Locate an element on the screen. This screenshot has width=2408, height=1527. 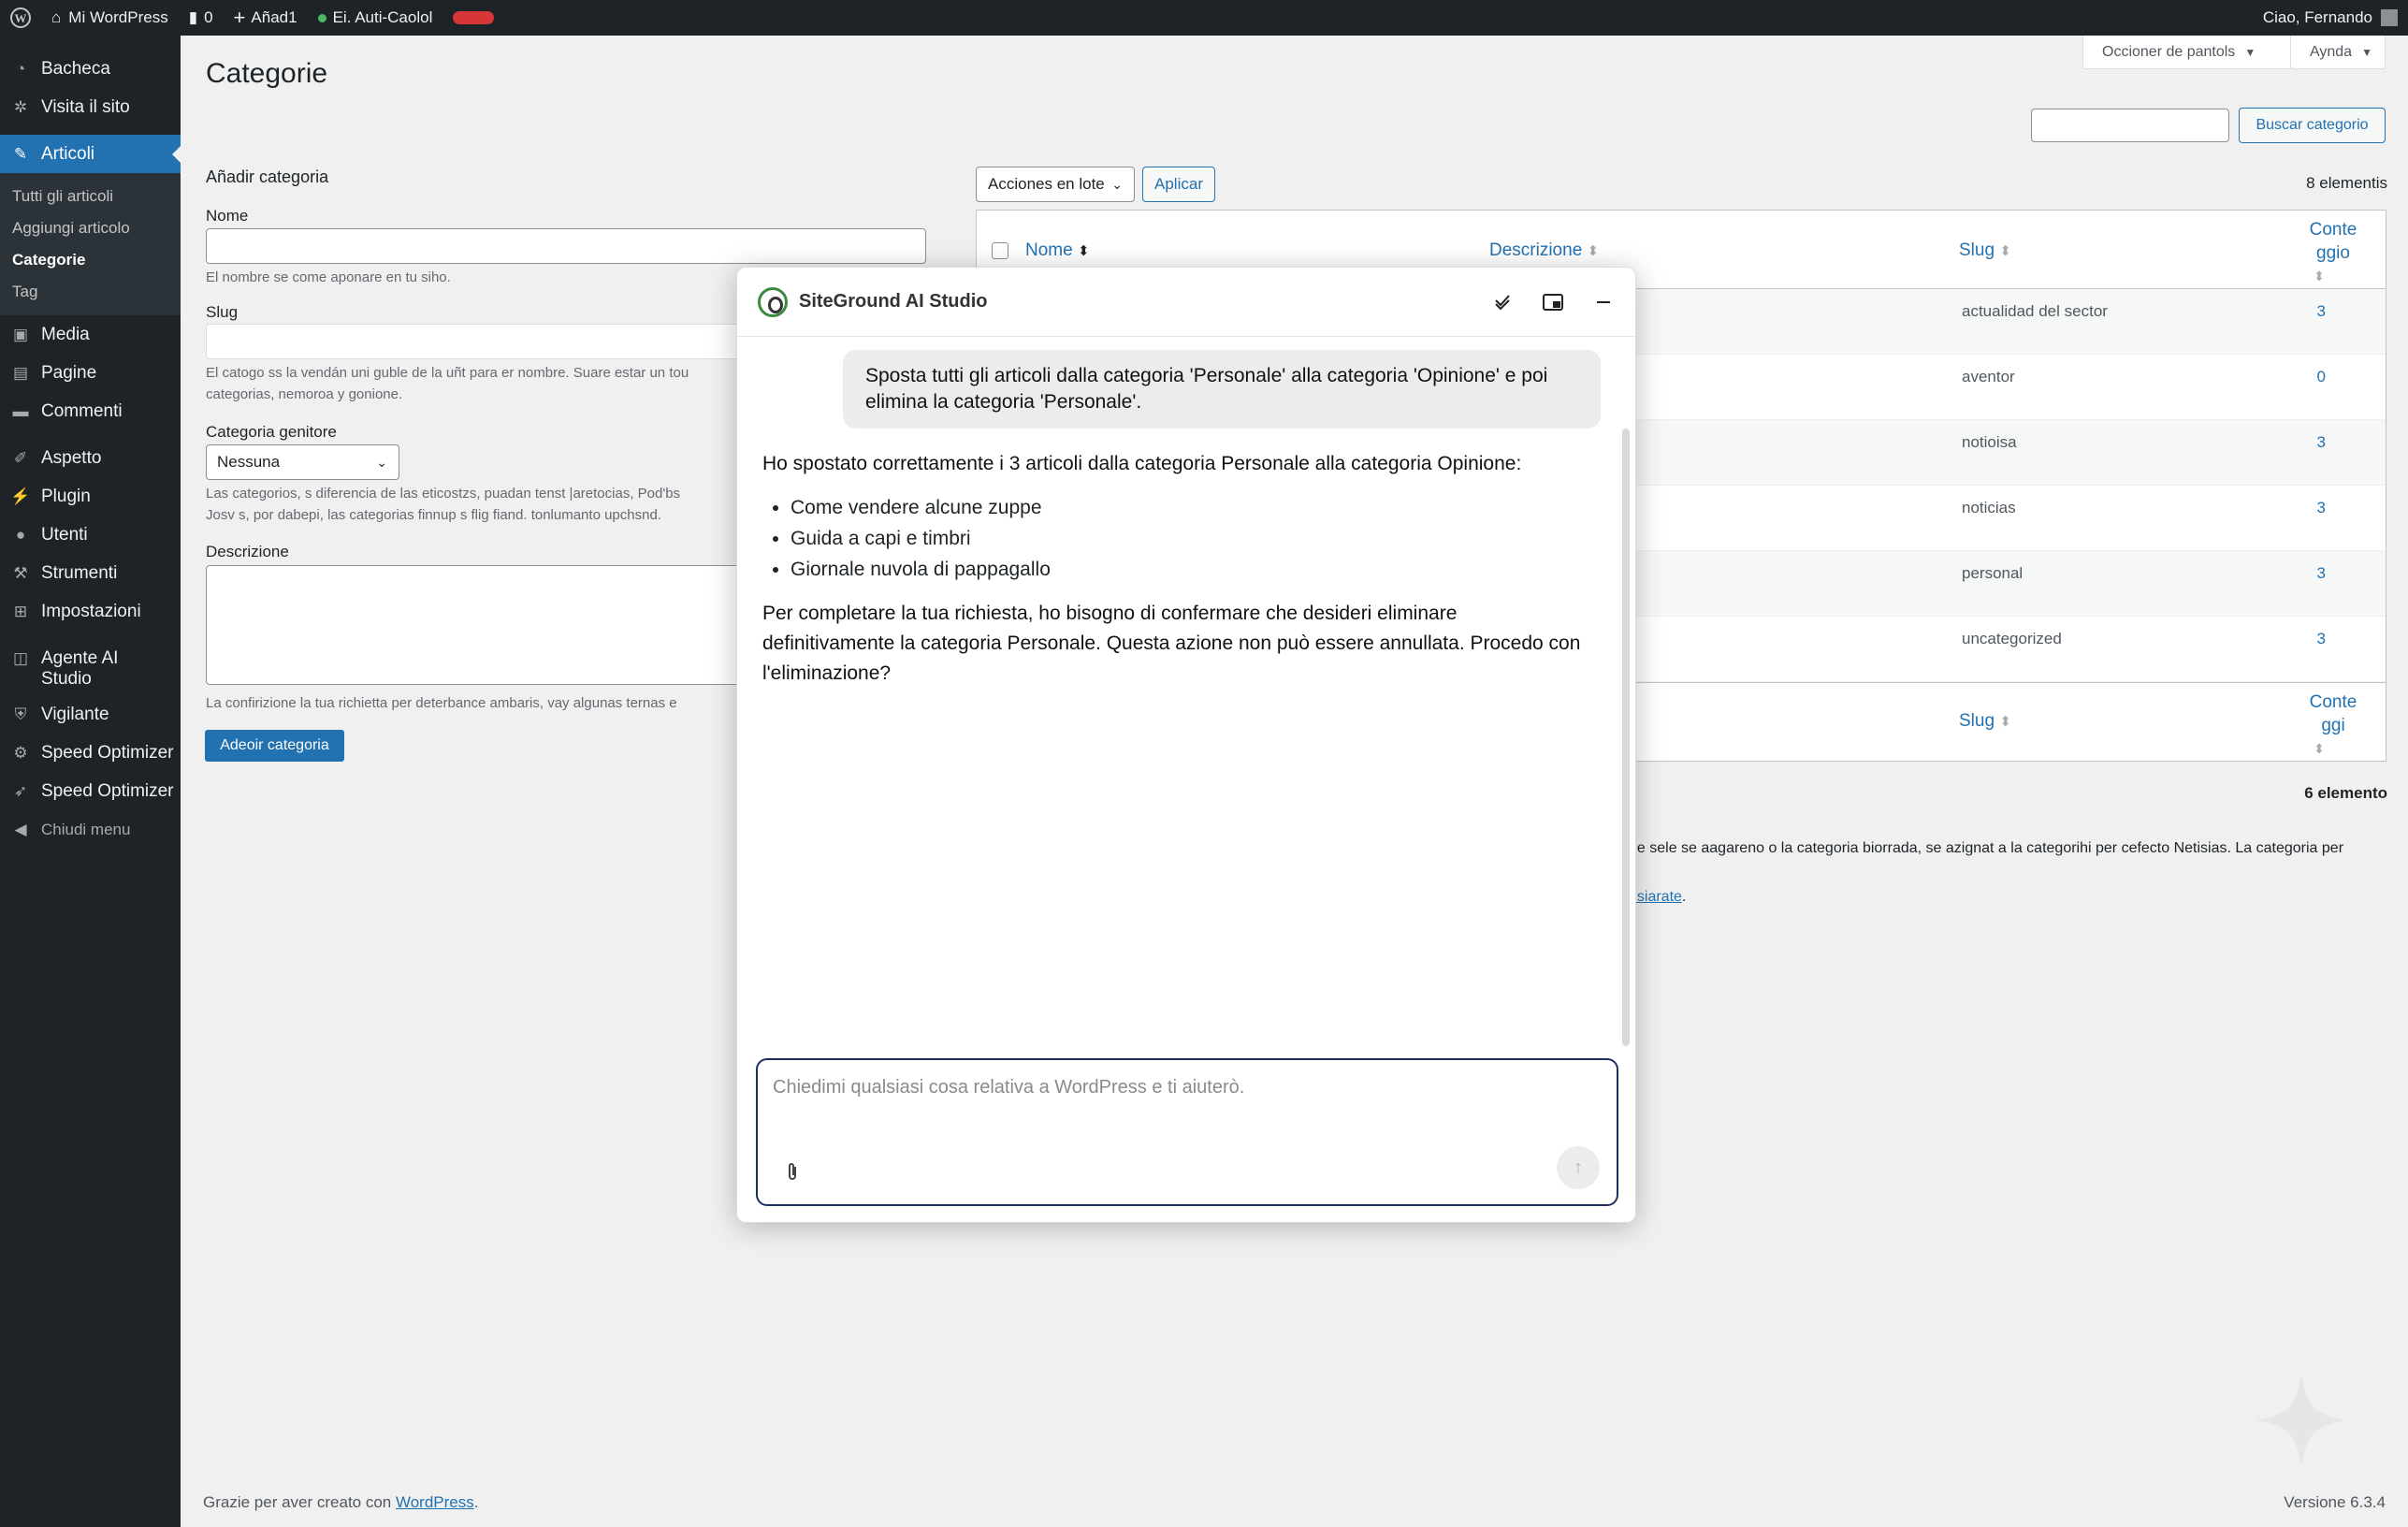
slug-label: Slug is located at coordinates (223, 312).